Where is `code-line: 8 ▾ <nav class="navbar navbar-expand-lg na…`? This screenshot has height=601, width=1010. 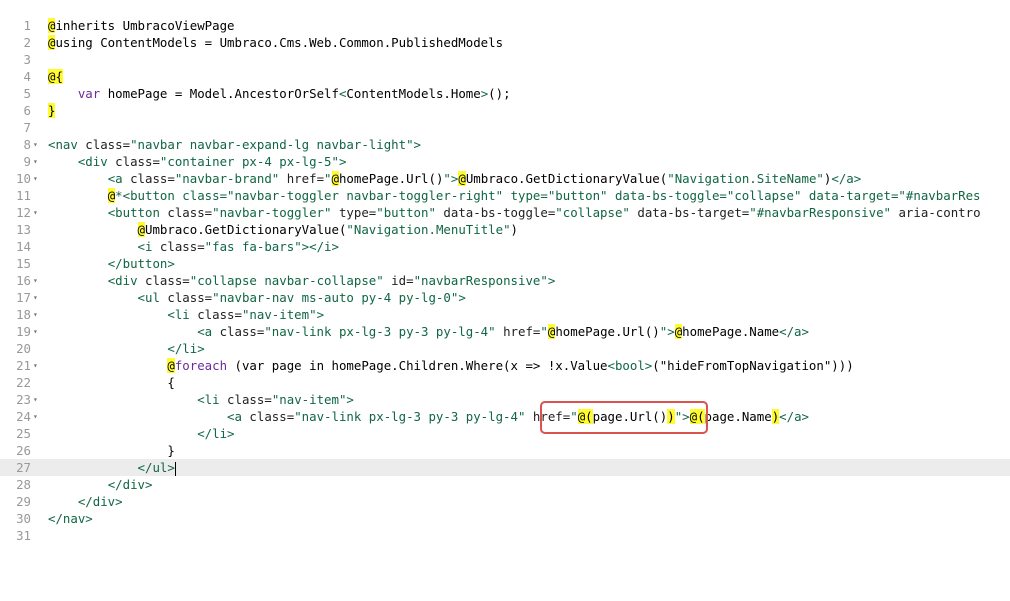
code-line: 8 ▾ <nav class="navbar navbar-expand-lg na… is located at coordinates (505, 144).